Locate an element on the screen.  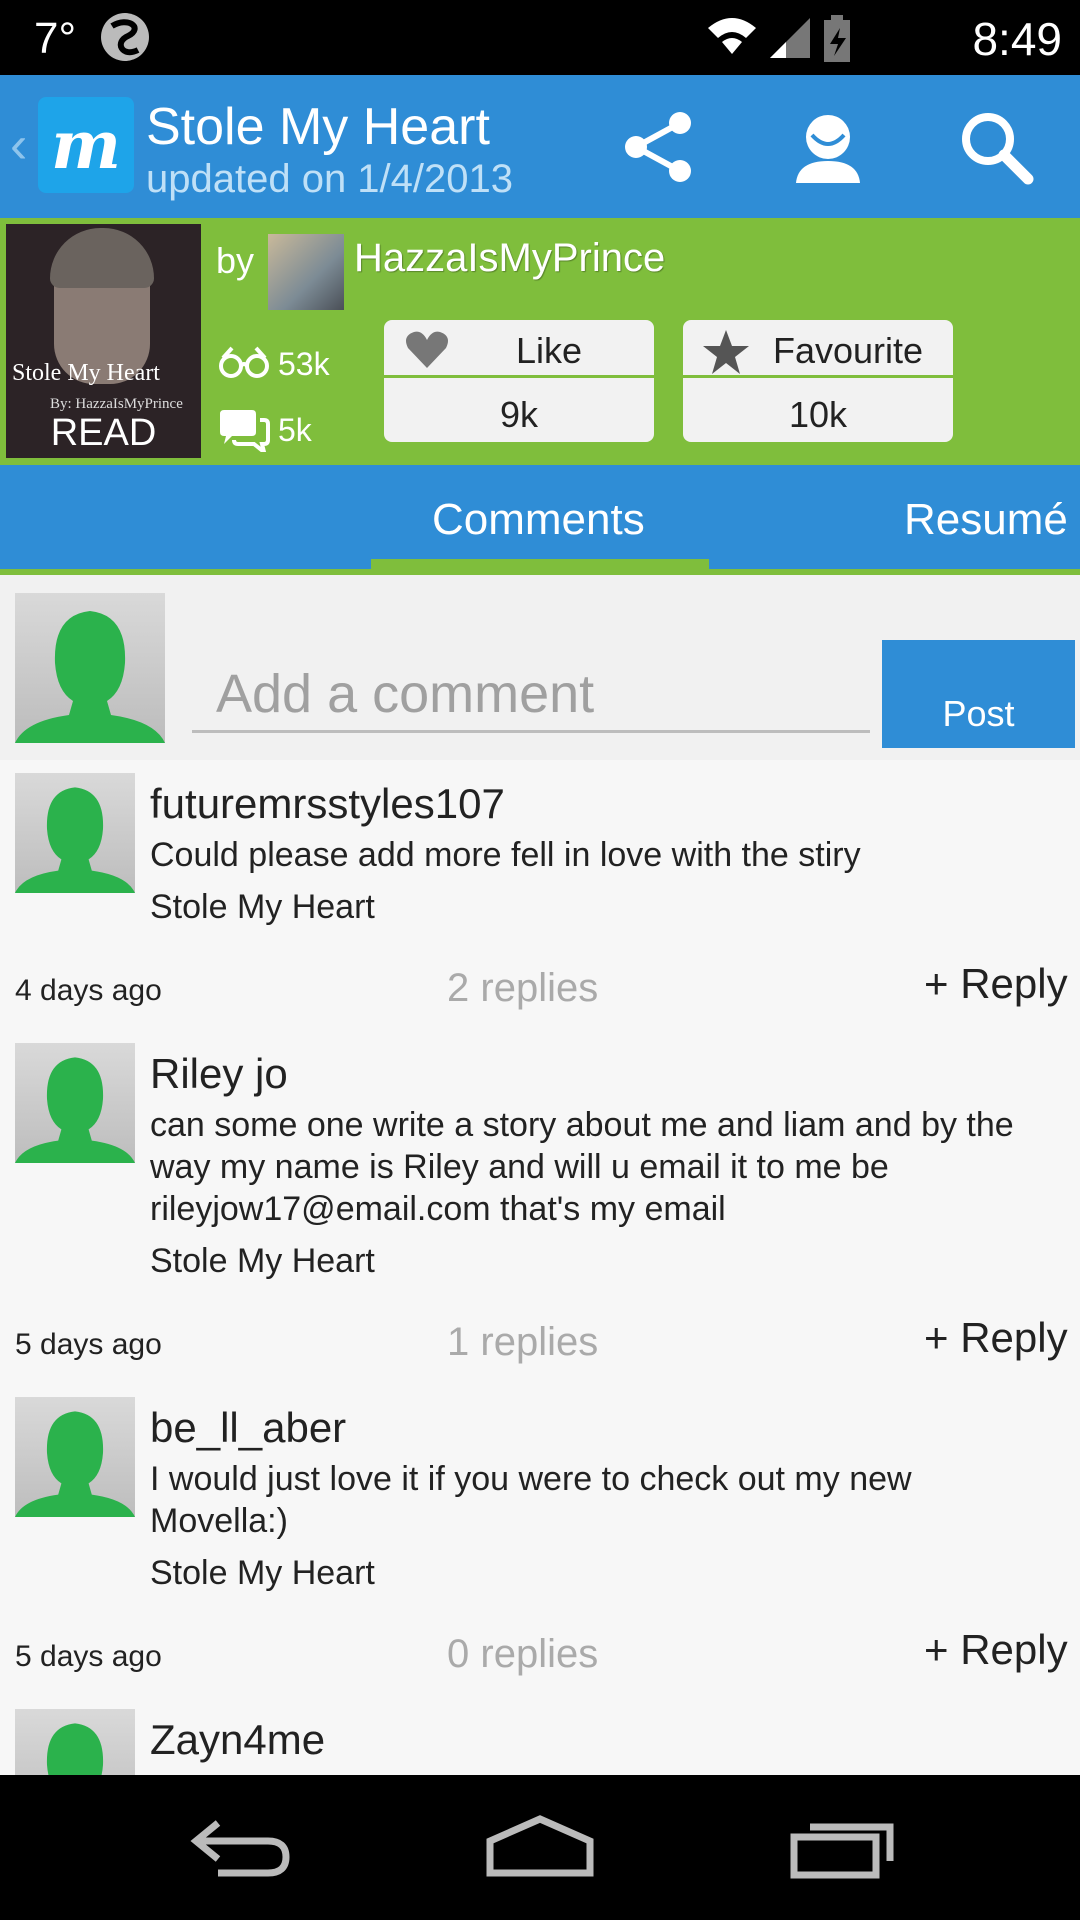
tab-resume: Resumé is located at coordinates (986, 520).